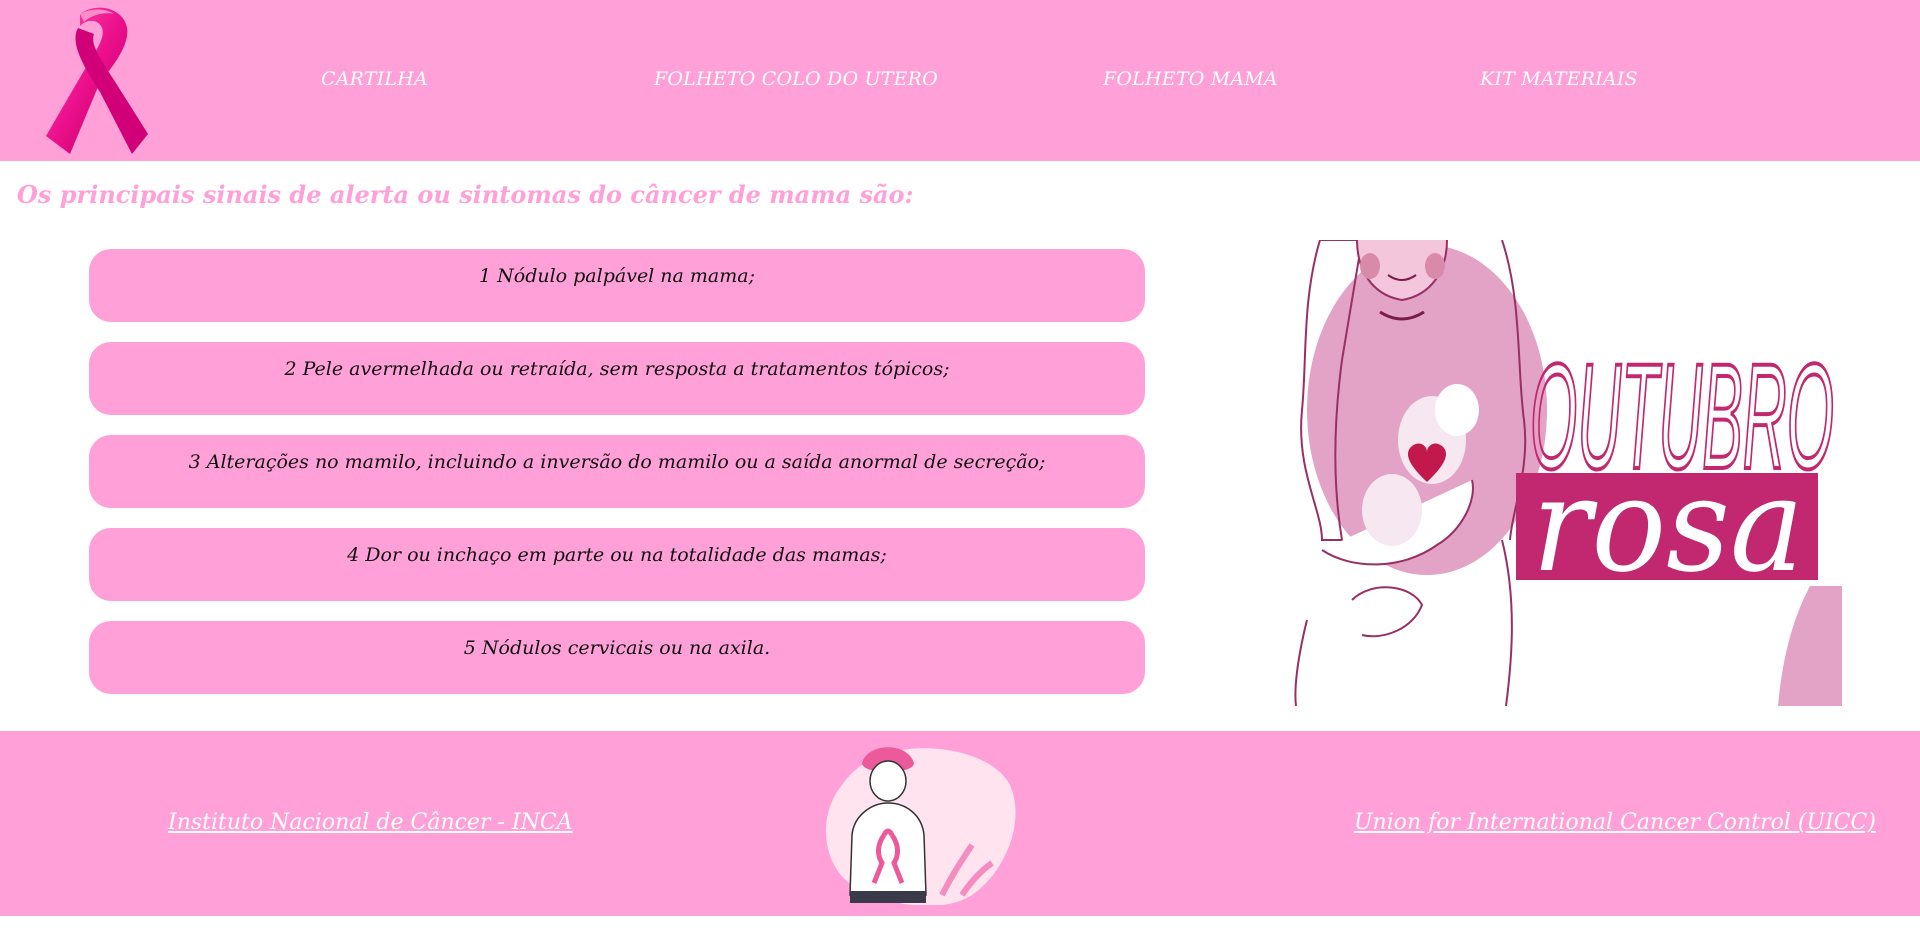  I want to click on symptom-text: 1 Nódulo palpável na mama;, so click(617, 276).